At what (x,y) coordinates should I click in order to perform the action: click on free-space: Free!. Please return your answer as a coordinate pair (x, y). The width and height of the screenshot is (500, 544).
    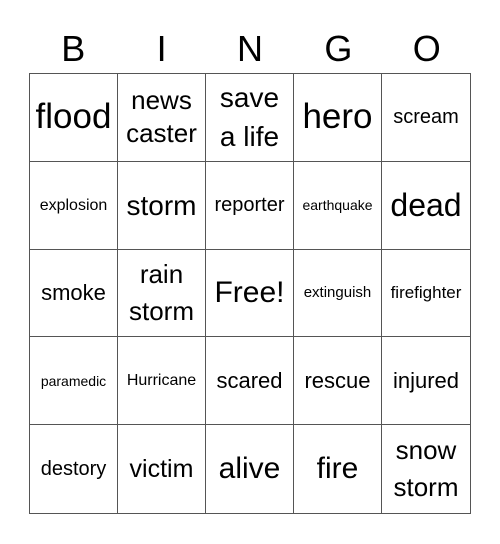
    Looking at the image, I should click on (250, 293).